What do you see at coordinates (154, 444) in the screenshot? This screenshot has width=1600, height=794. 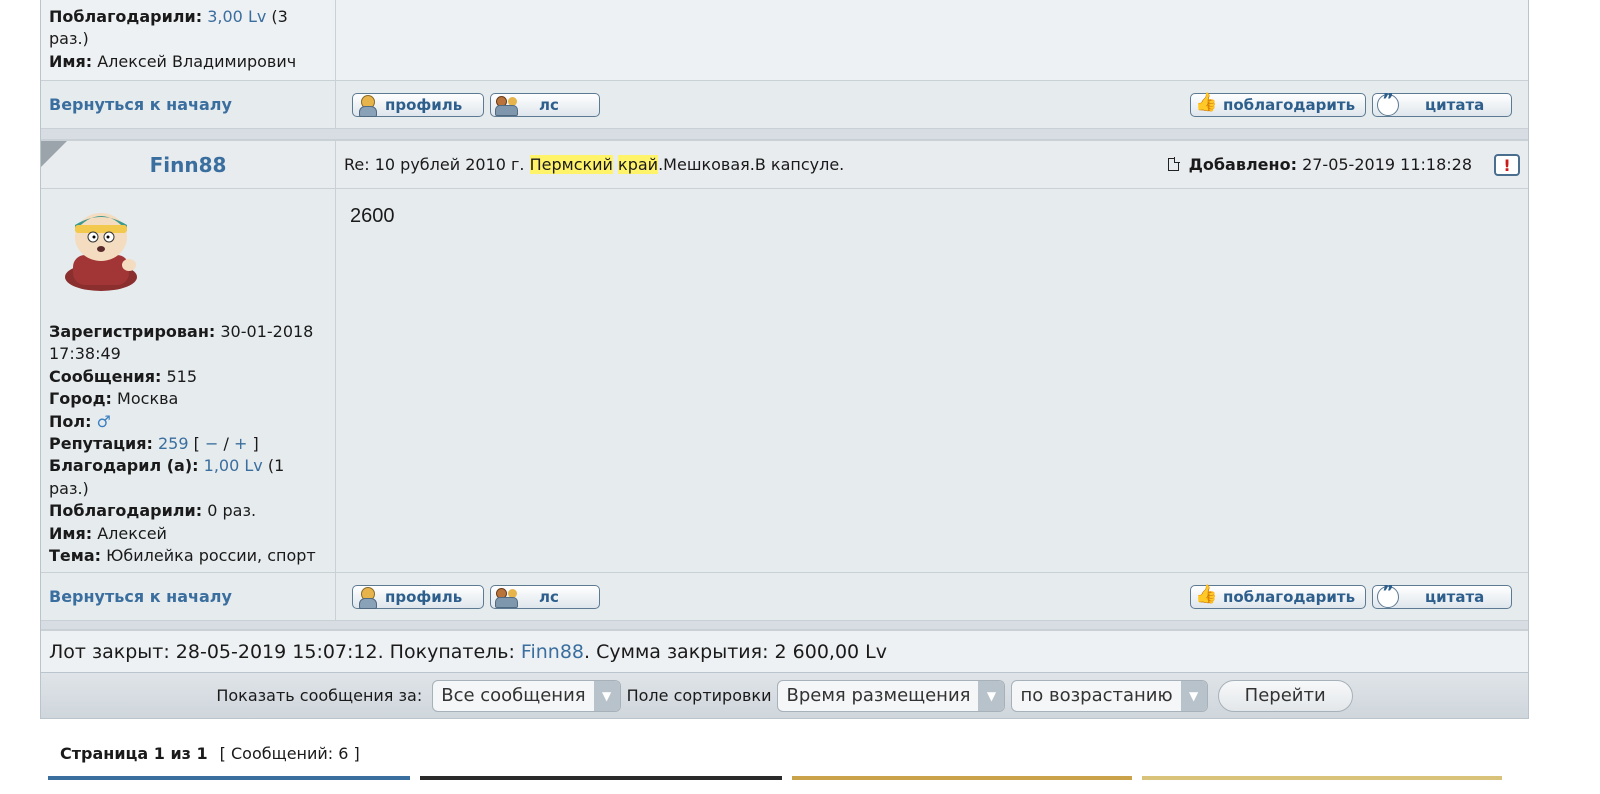 I see `reputation-row: Репутация: 259 [ − / + ]` at bounding box center [154, 444].